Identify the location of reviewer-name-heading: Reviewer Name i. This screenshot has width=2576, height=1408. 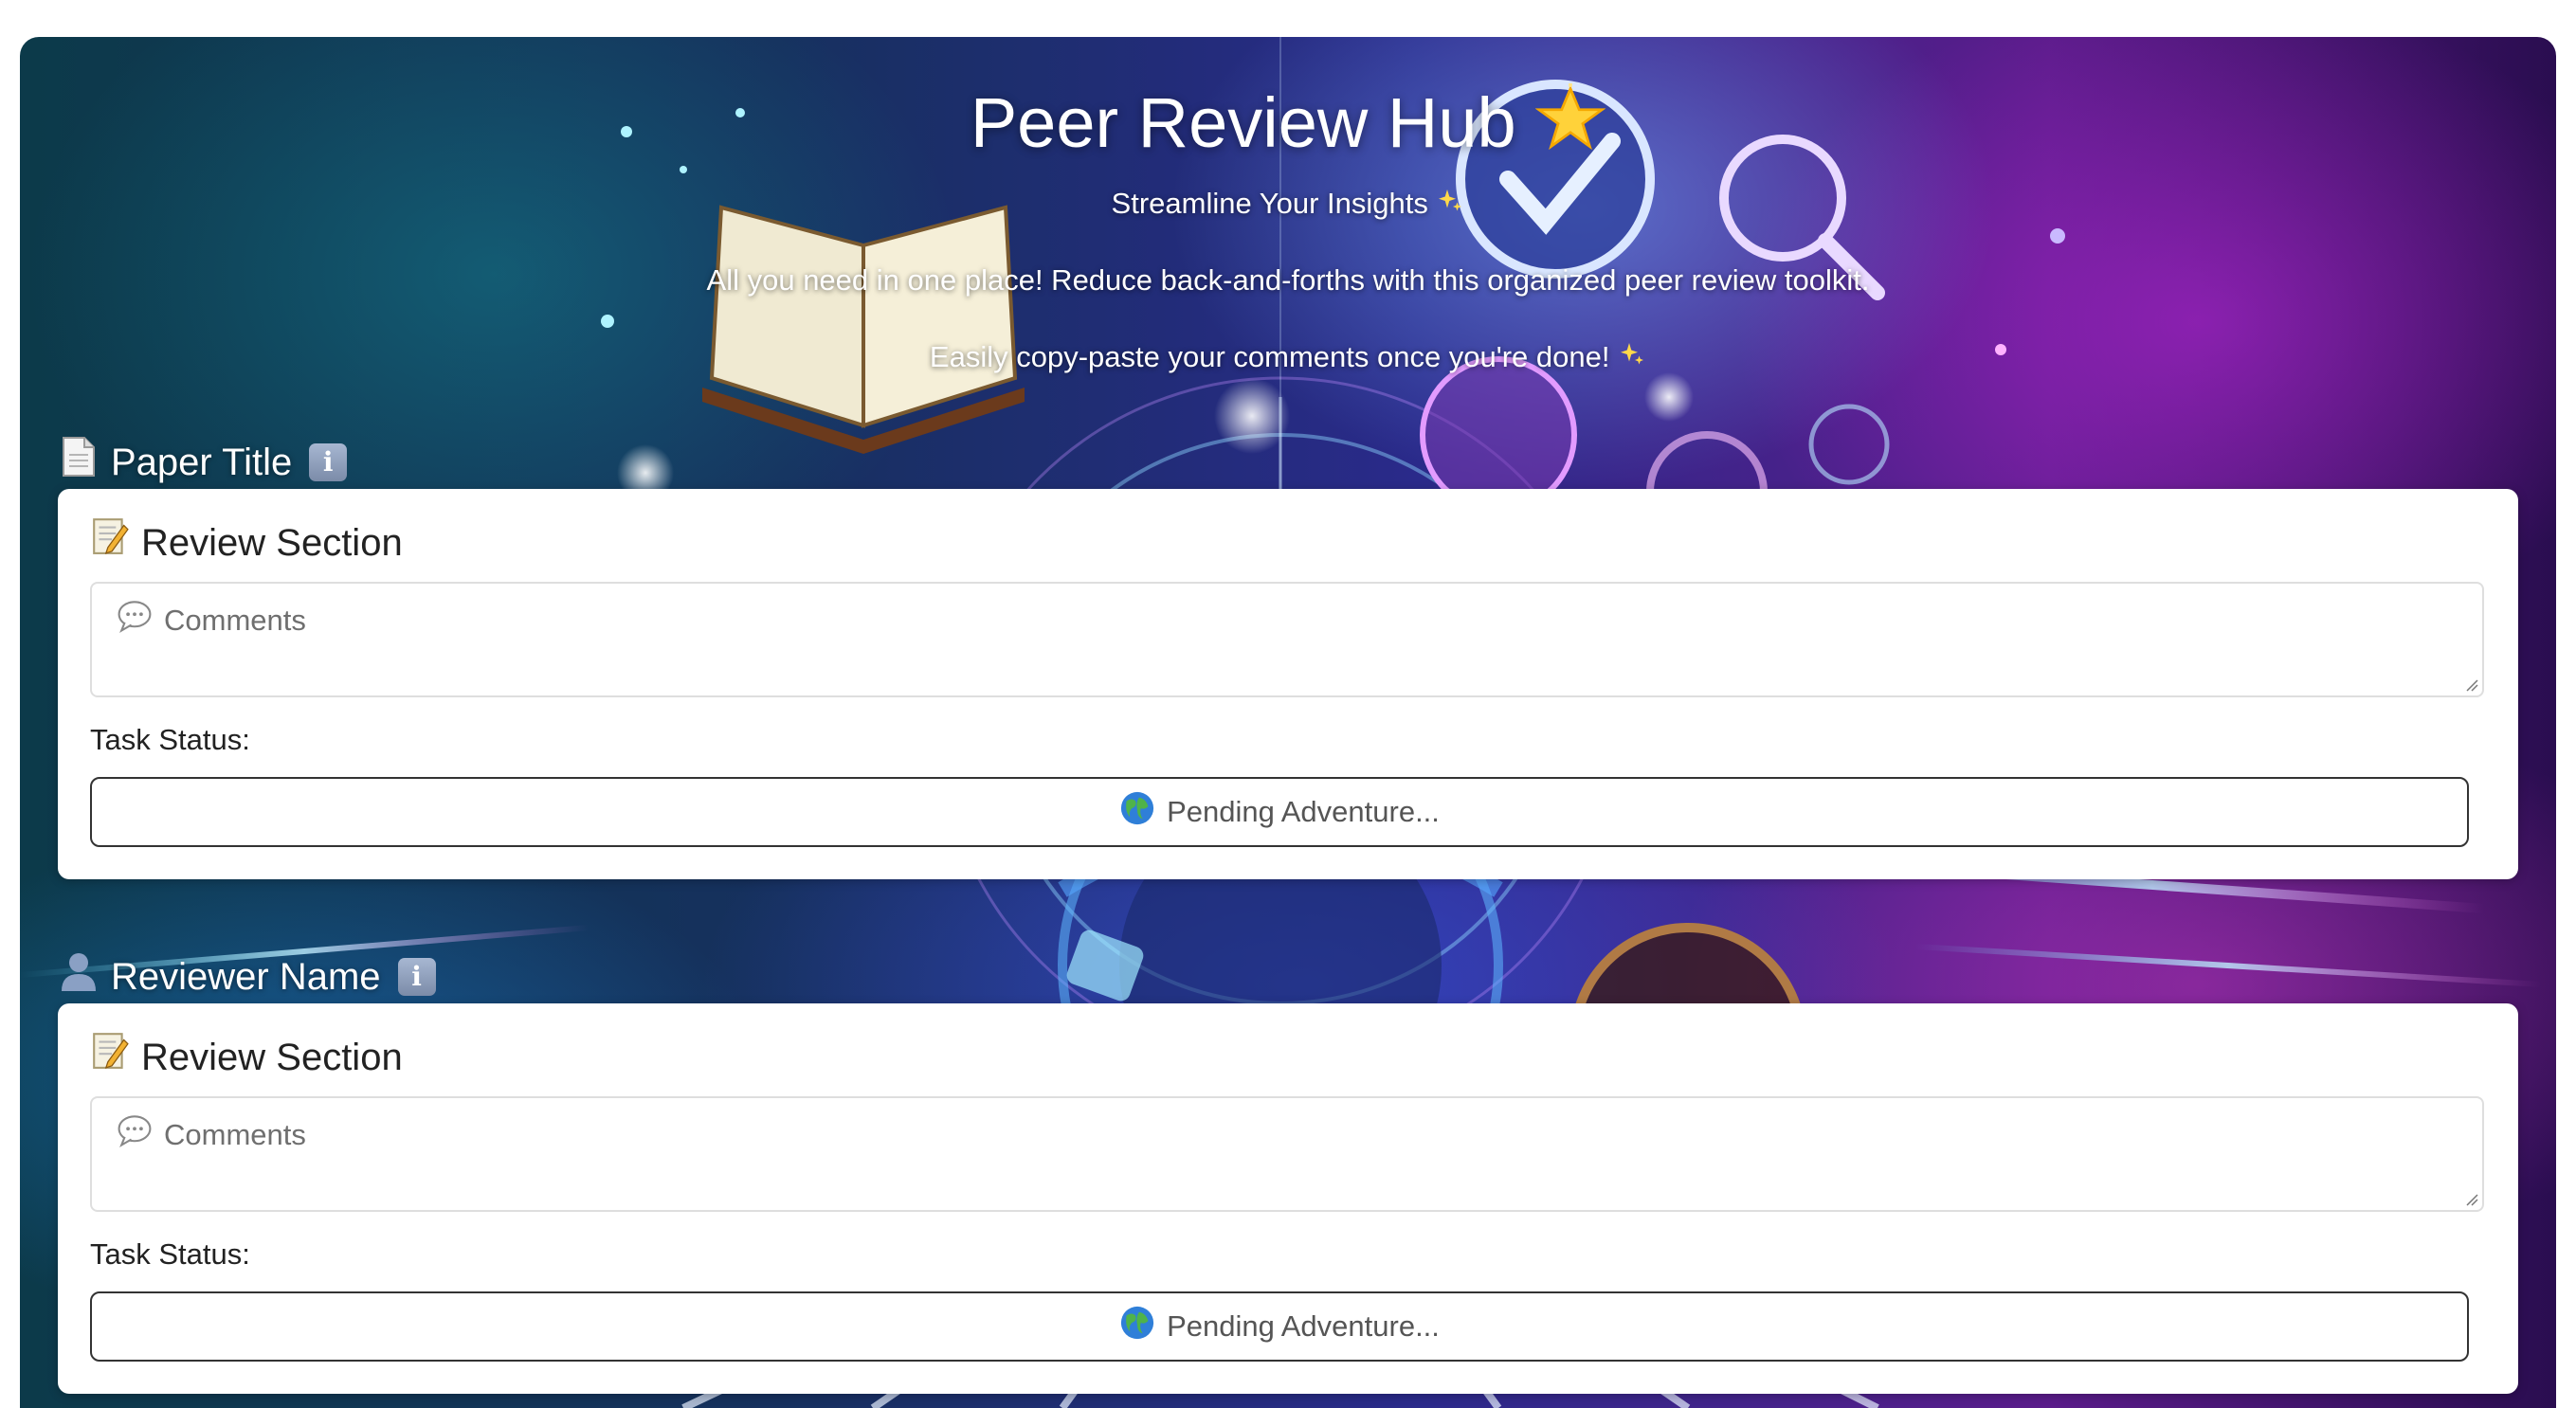
(248, 977).